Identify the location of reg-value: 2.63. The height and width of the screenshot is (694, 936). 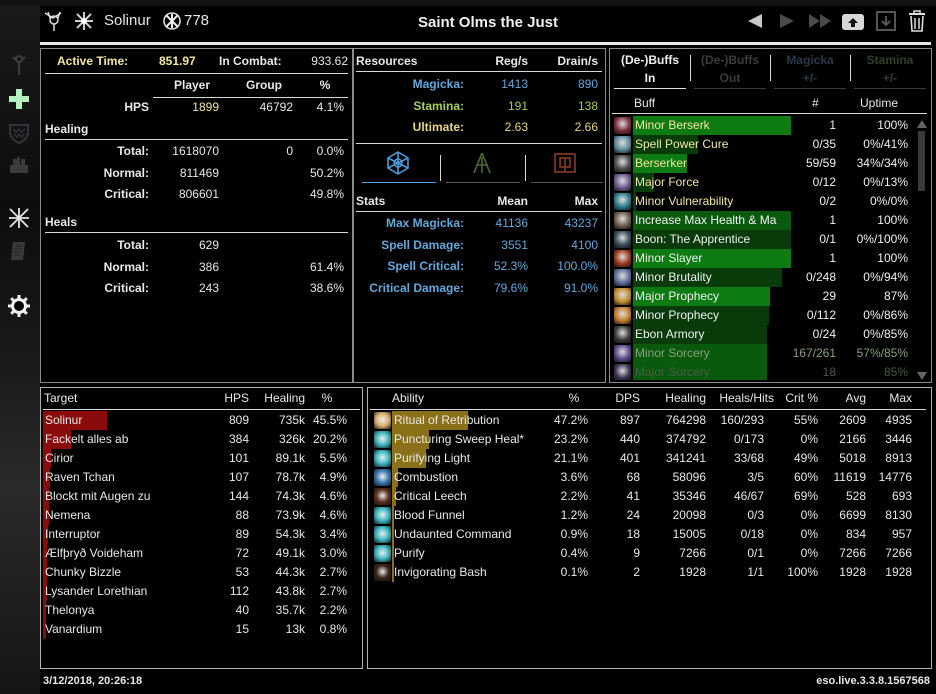
(516, 127).